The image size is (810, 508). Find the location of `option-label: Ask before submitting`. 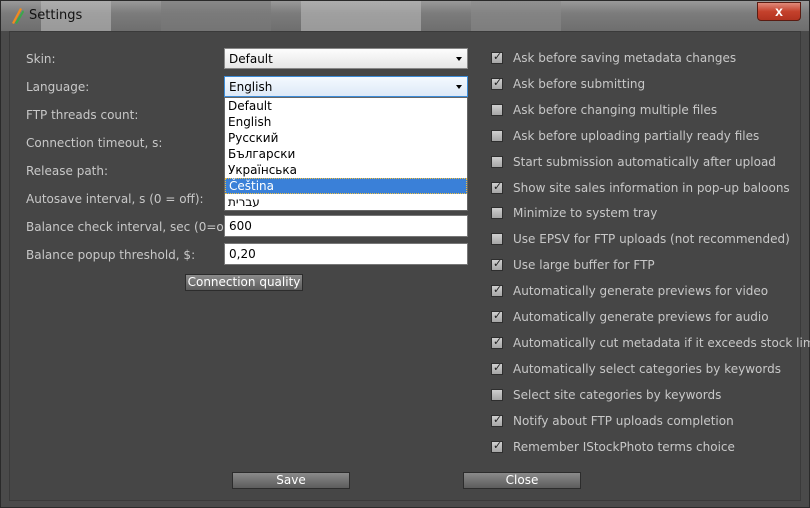

option-label: Ask before submitting is located at coordinates (579, 83).